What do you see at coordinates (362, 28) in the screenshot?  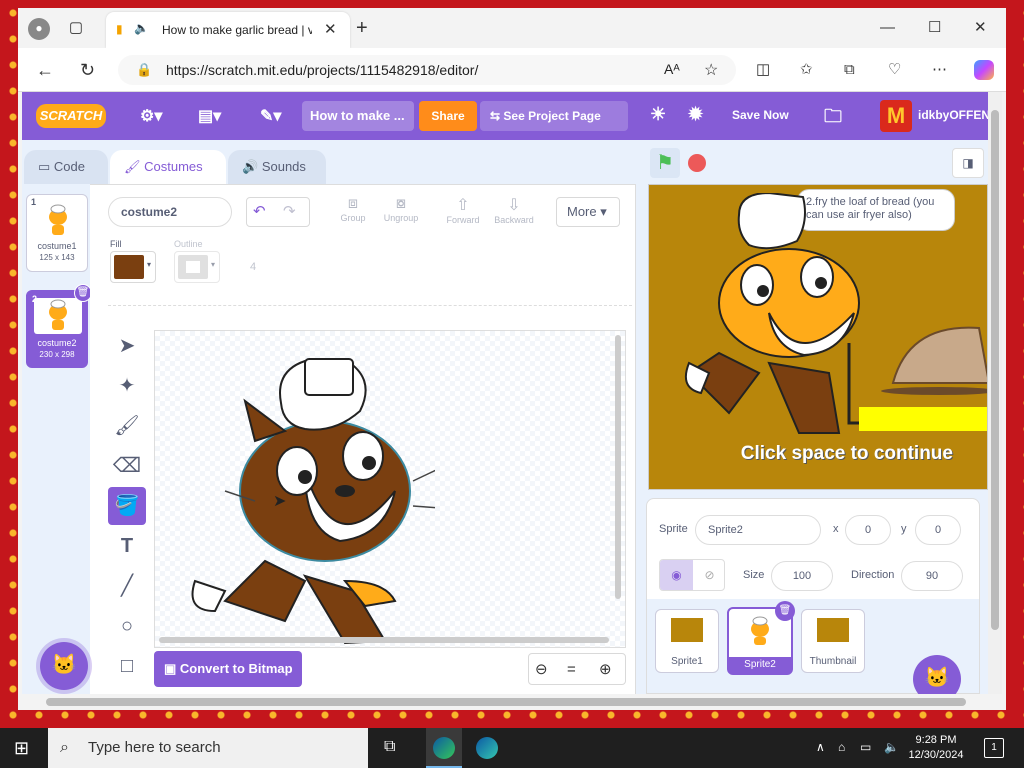 I see `new-tab-button: +` at bounding box center [362, 28].